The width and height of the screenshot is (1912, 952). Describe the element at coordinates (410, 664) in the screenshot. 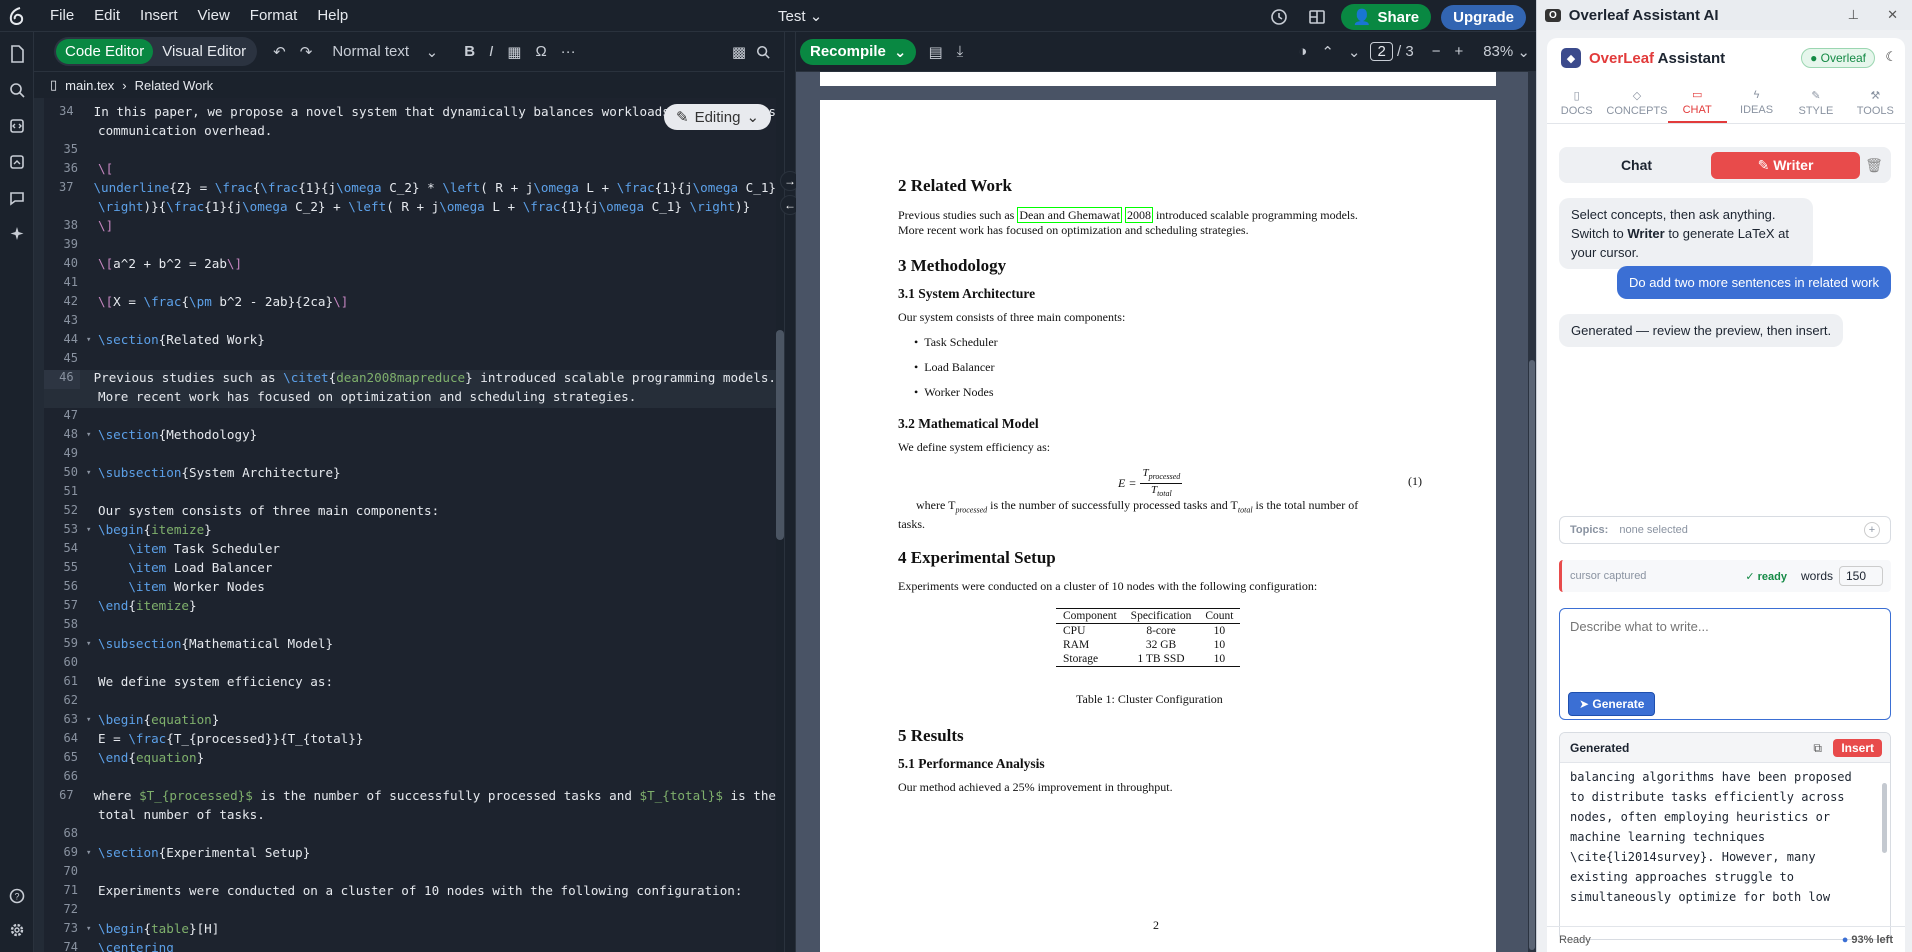

I see `code-line: 60` at that location.